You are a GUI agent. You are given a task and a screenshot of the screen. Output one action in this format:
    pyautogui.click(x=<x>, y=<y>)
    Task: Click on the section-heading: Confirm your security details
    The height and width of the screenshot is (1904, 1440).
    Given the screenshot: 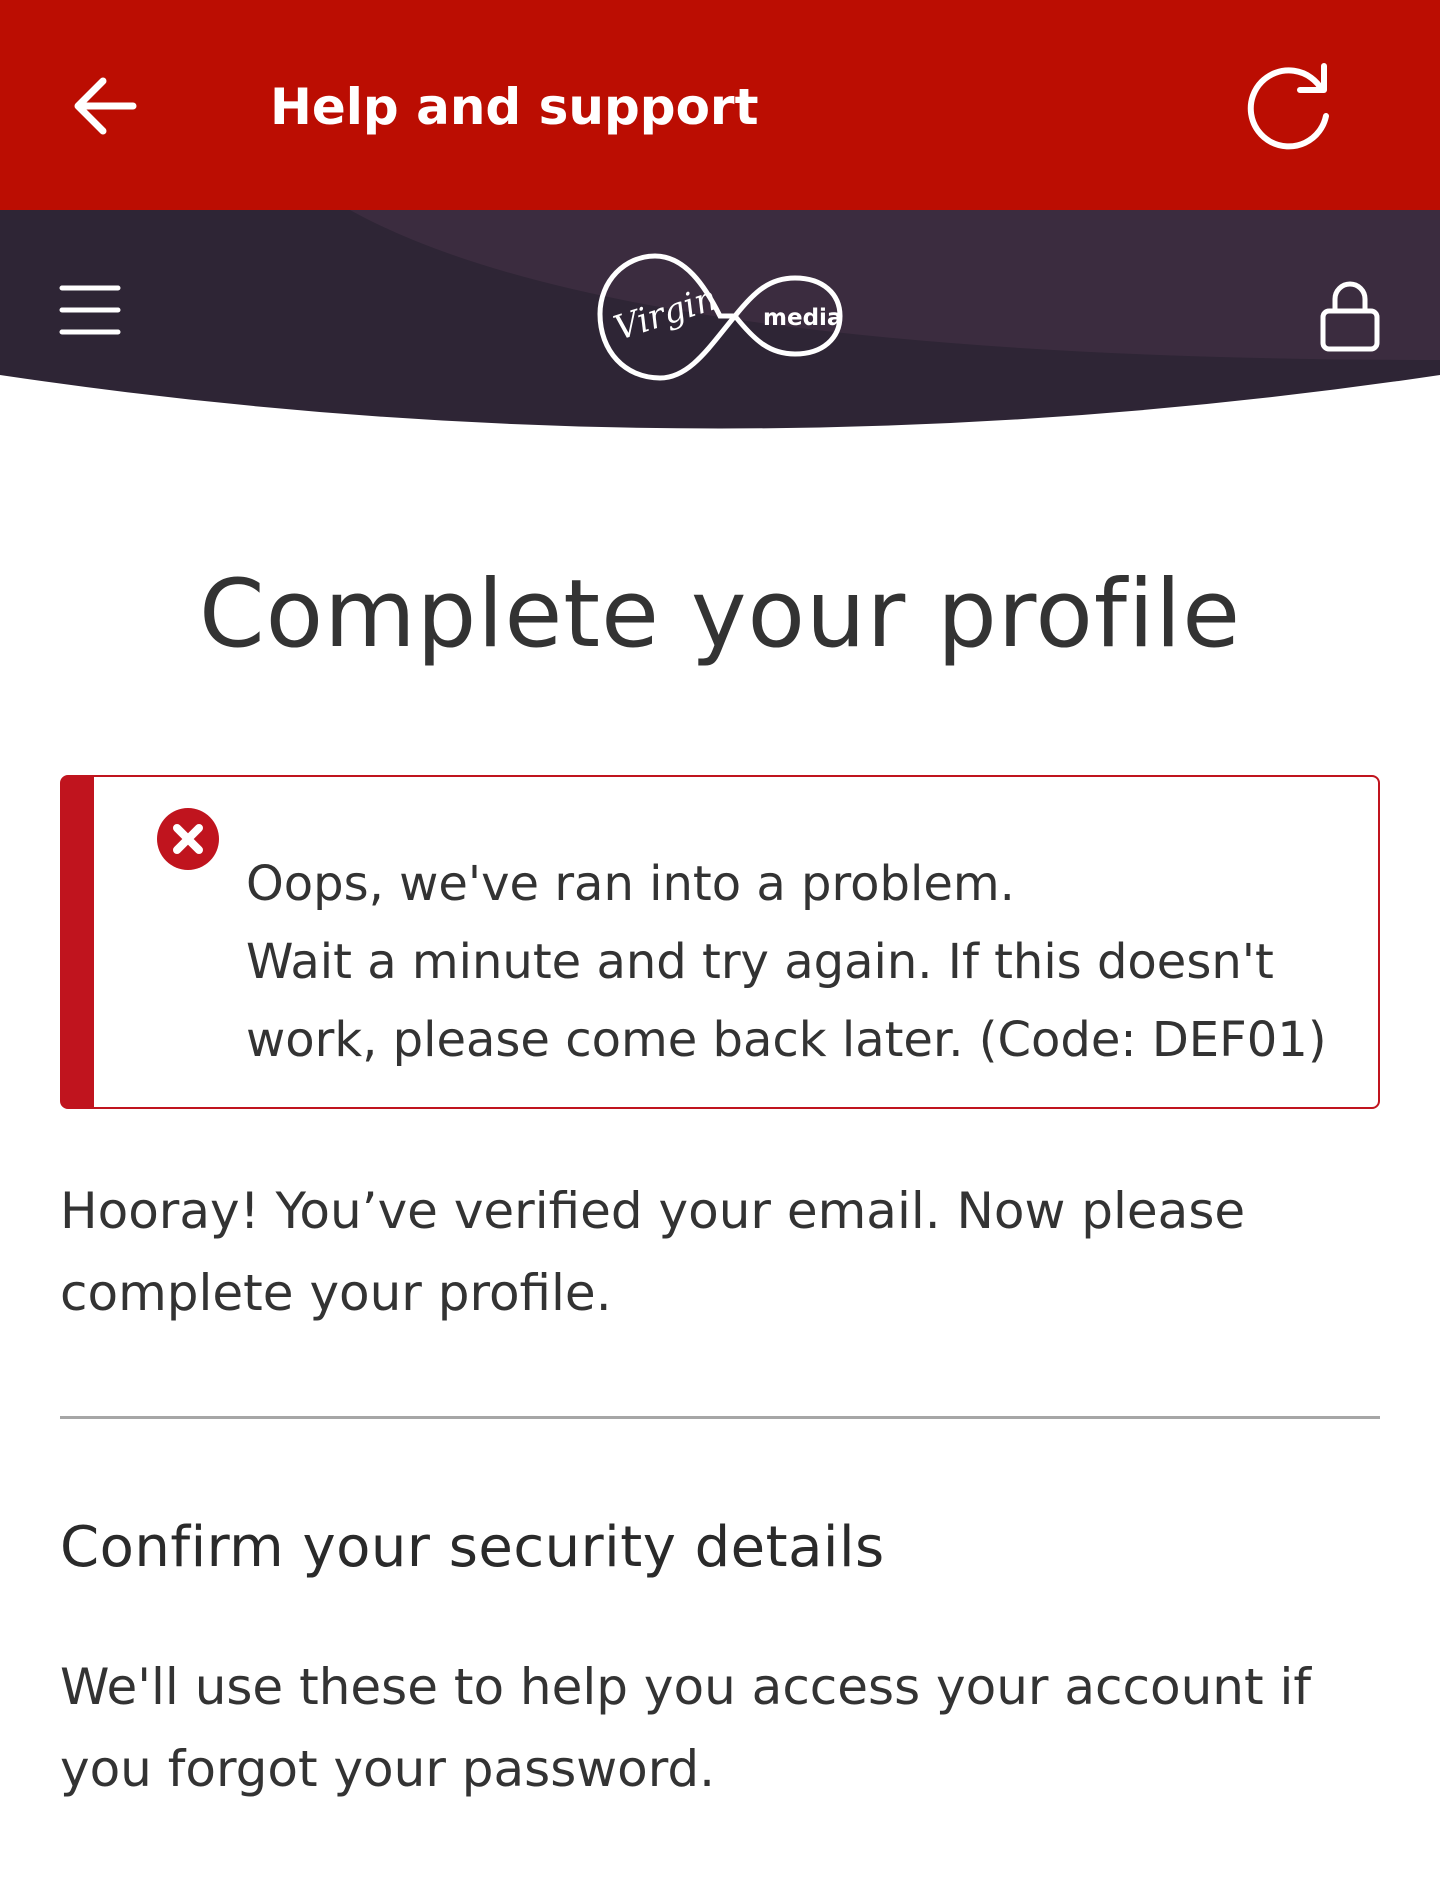 What is the action you would take?
    pyautogui.click(x=472, y=1547)
    